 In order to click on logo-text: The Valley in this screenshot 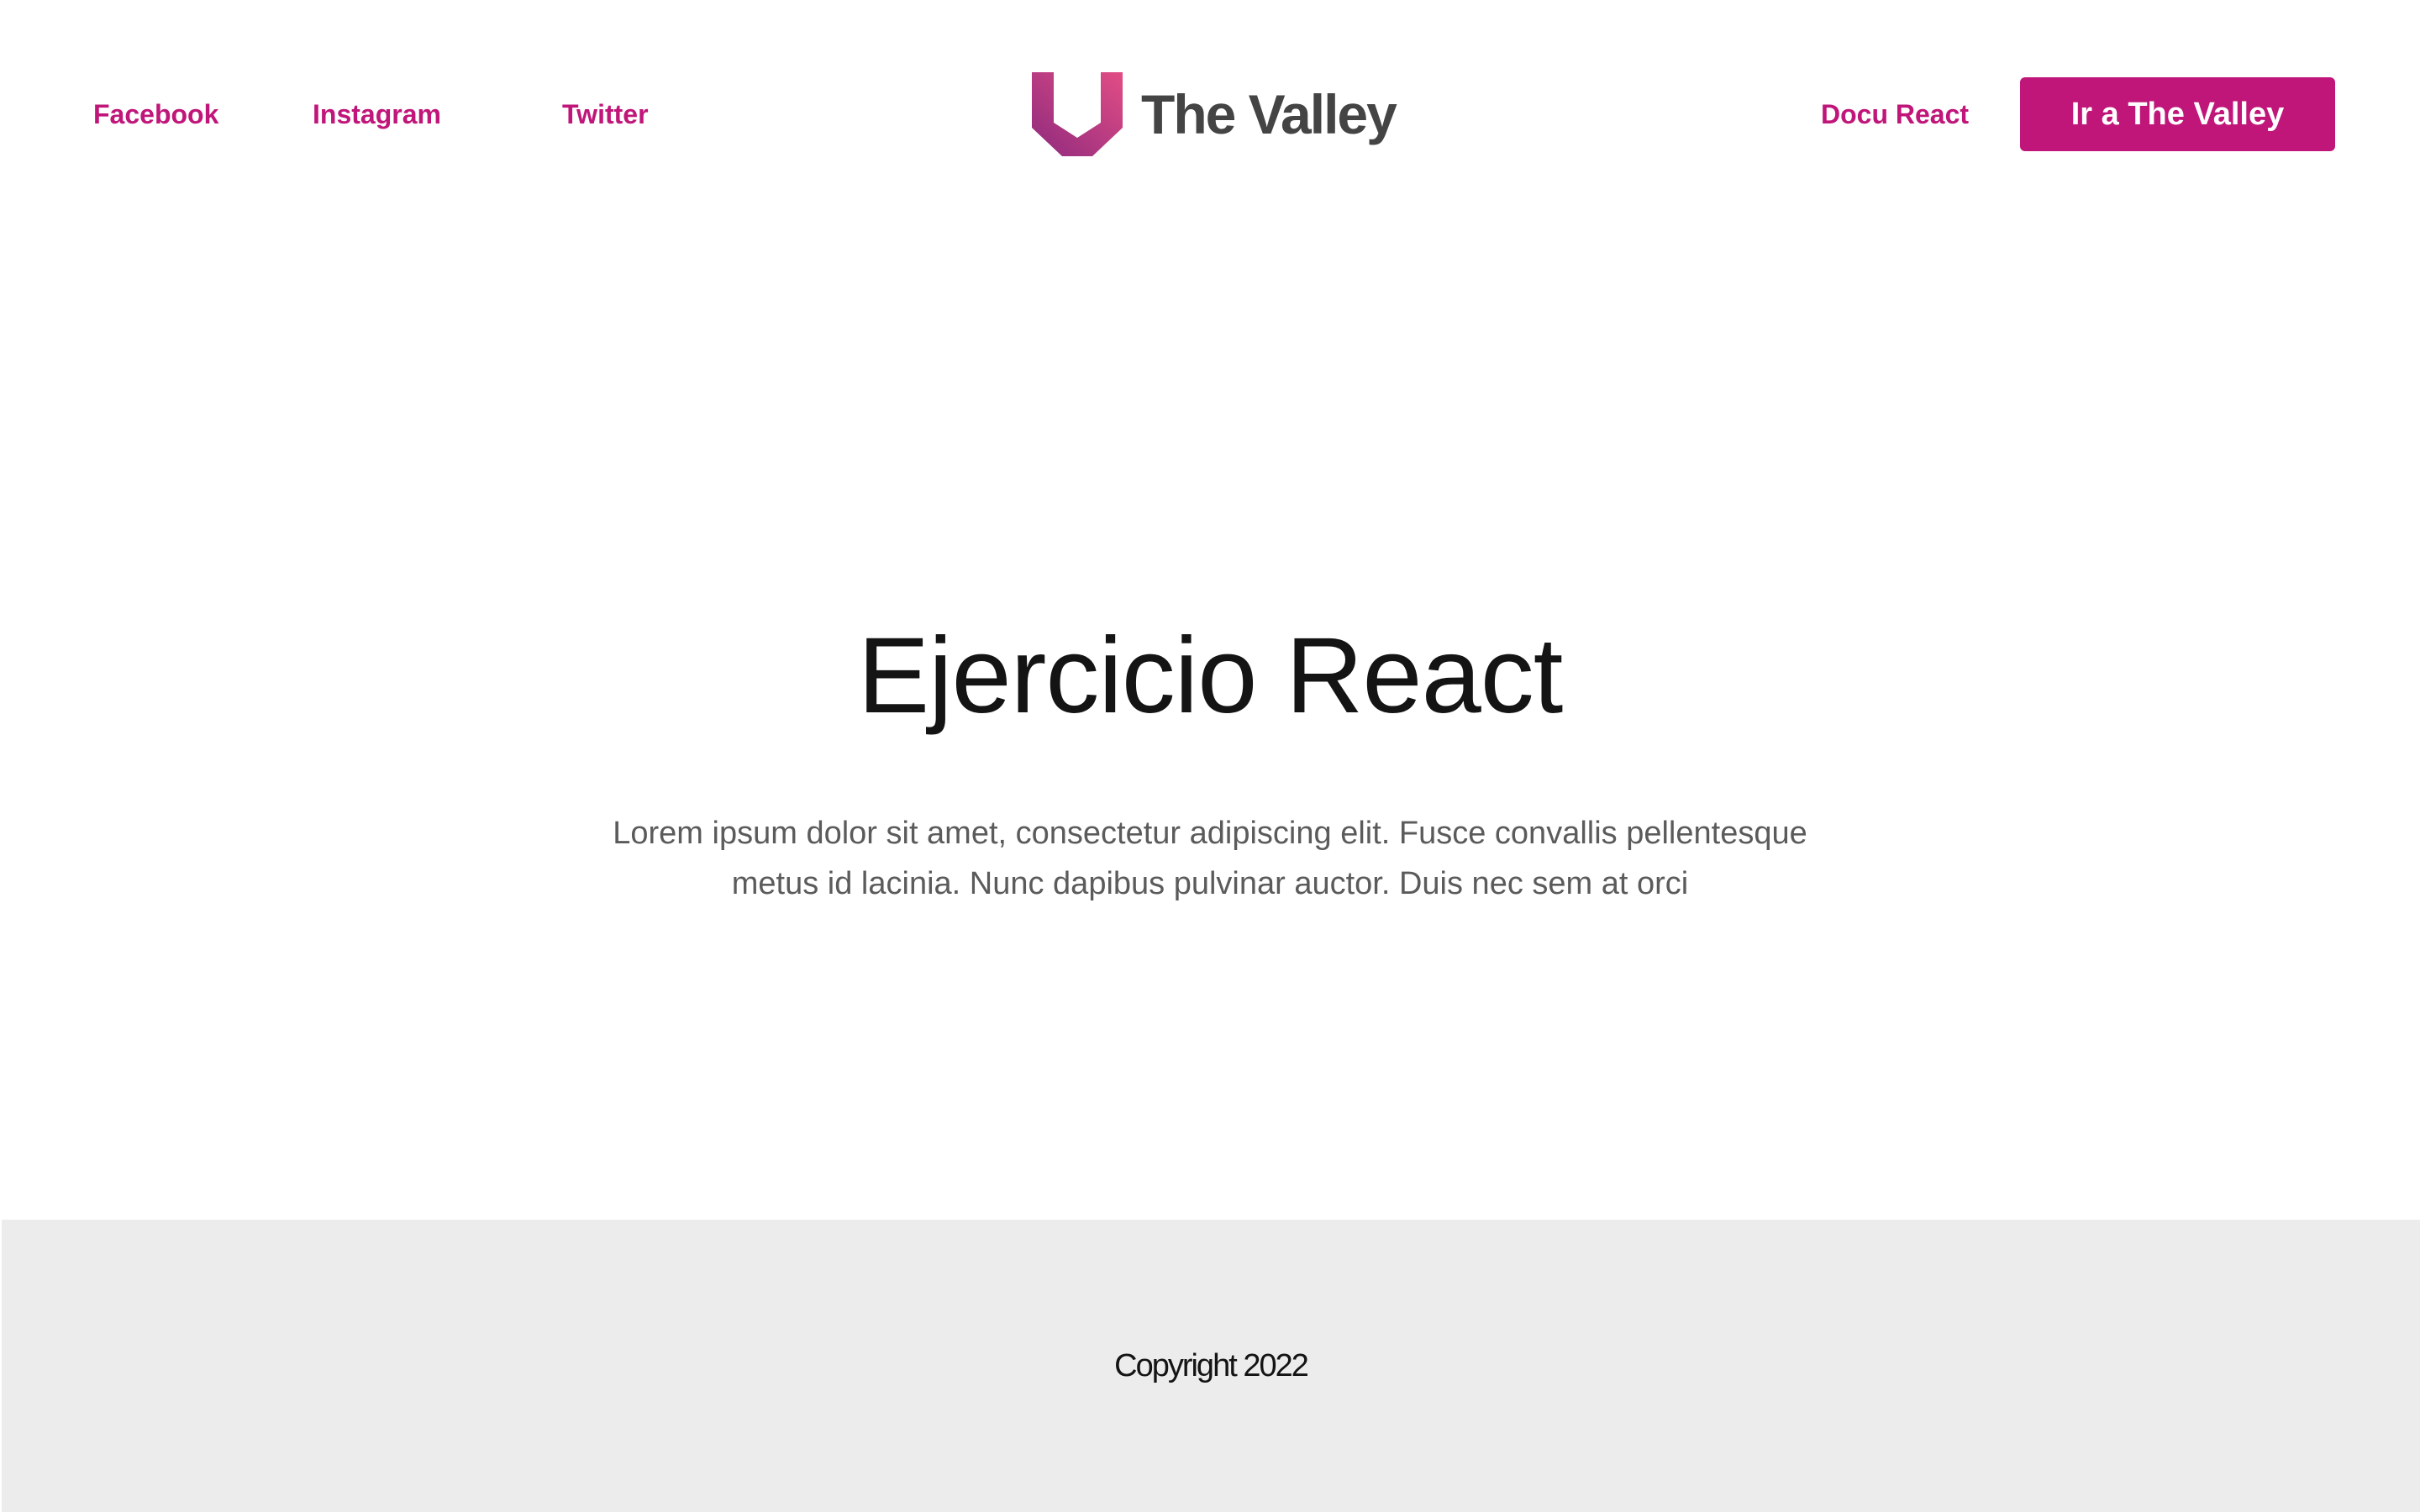, I will do `click(1269, 114)`.